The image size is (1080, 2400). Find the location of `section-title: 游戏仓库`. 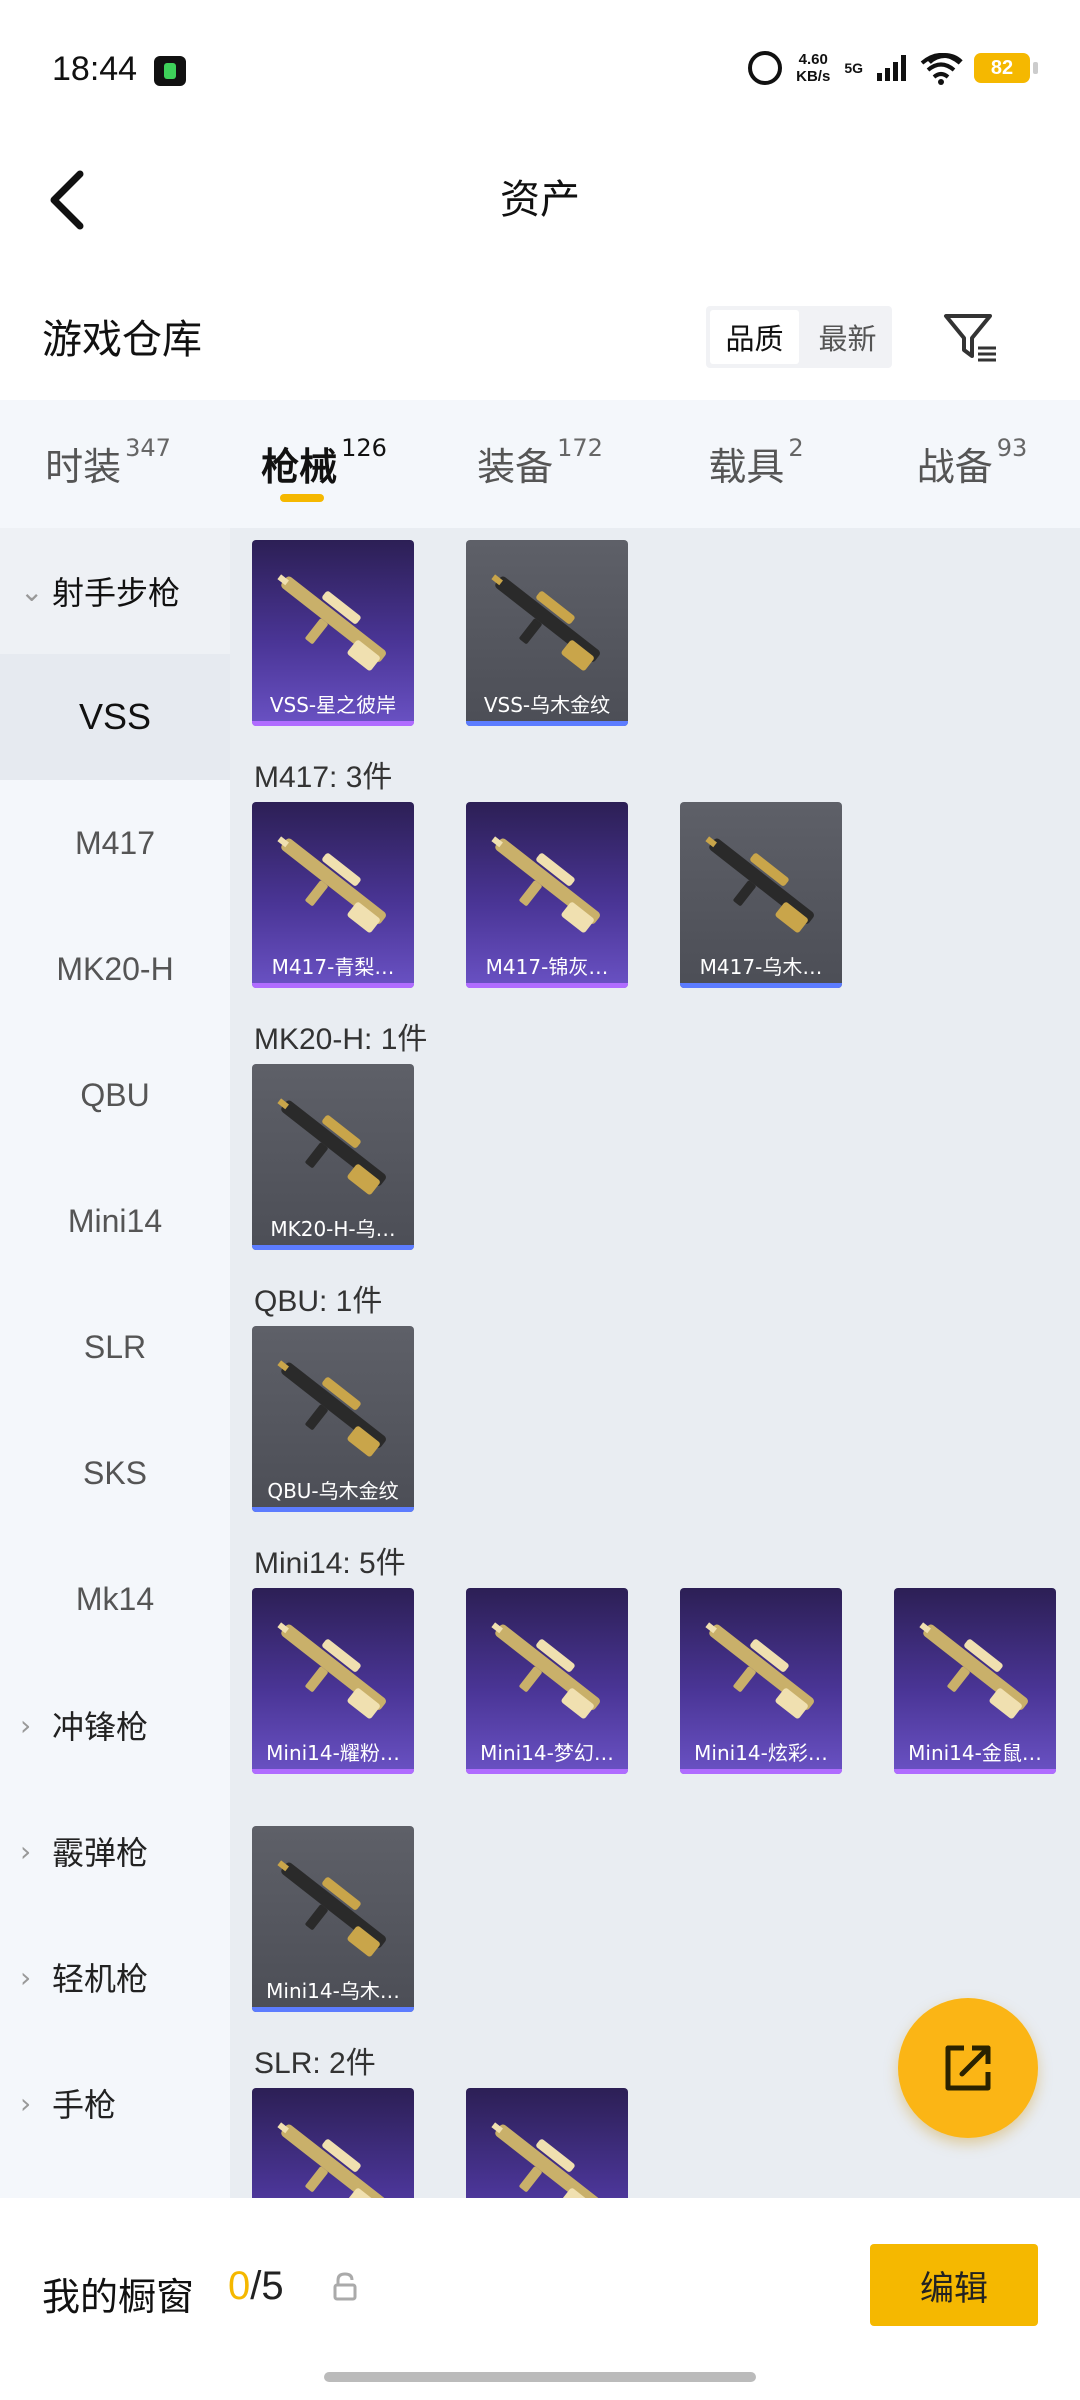

section-title: 游戏仓库 is located at coordinates (122, 340).